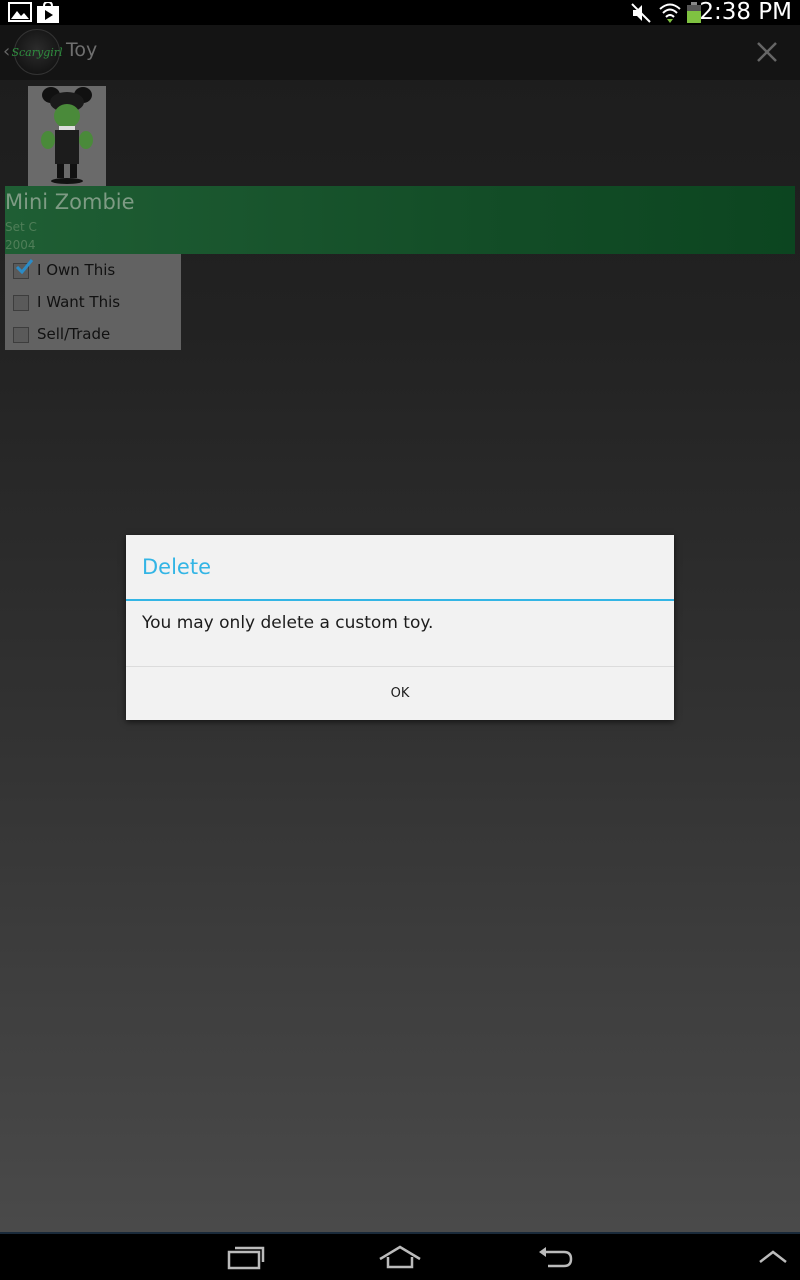  I want to click on toy-info-banner: Mini Zombie Set C 2004, so click(400, 220).